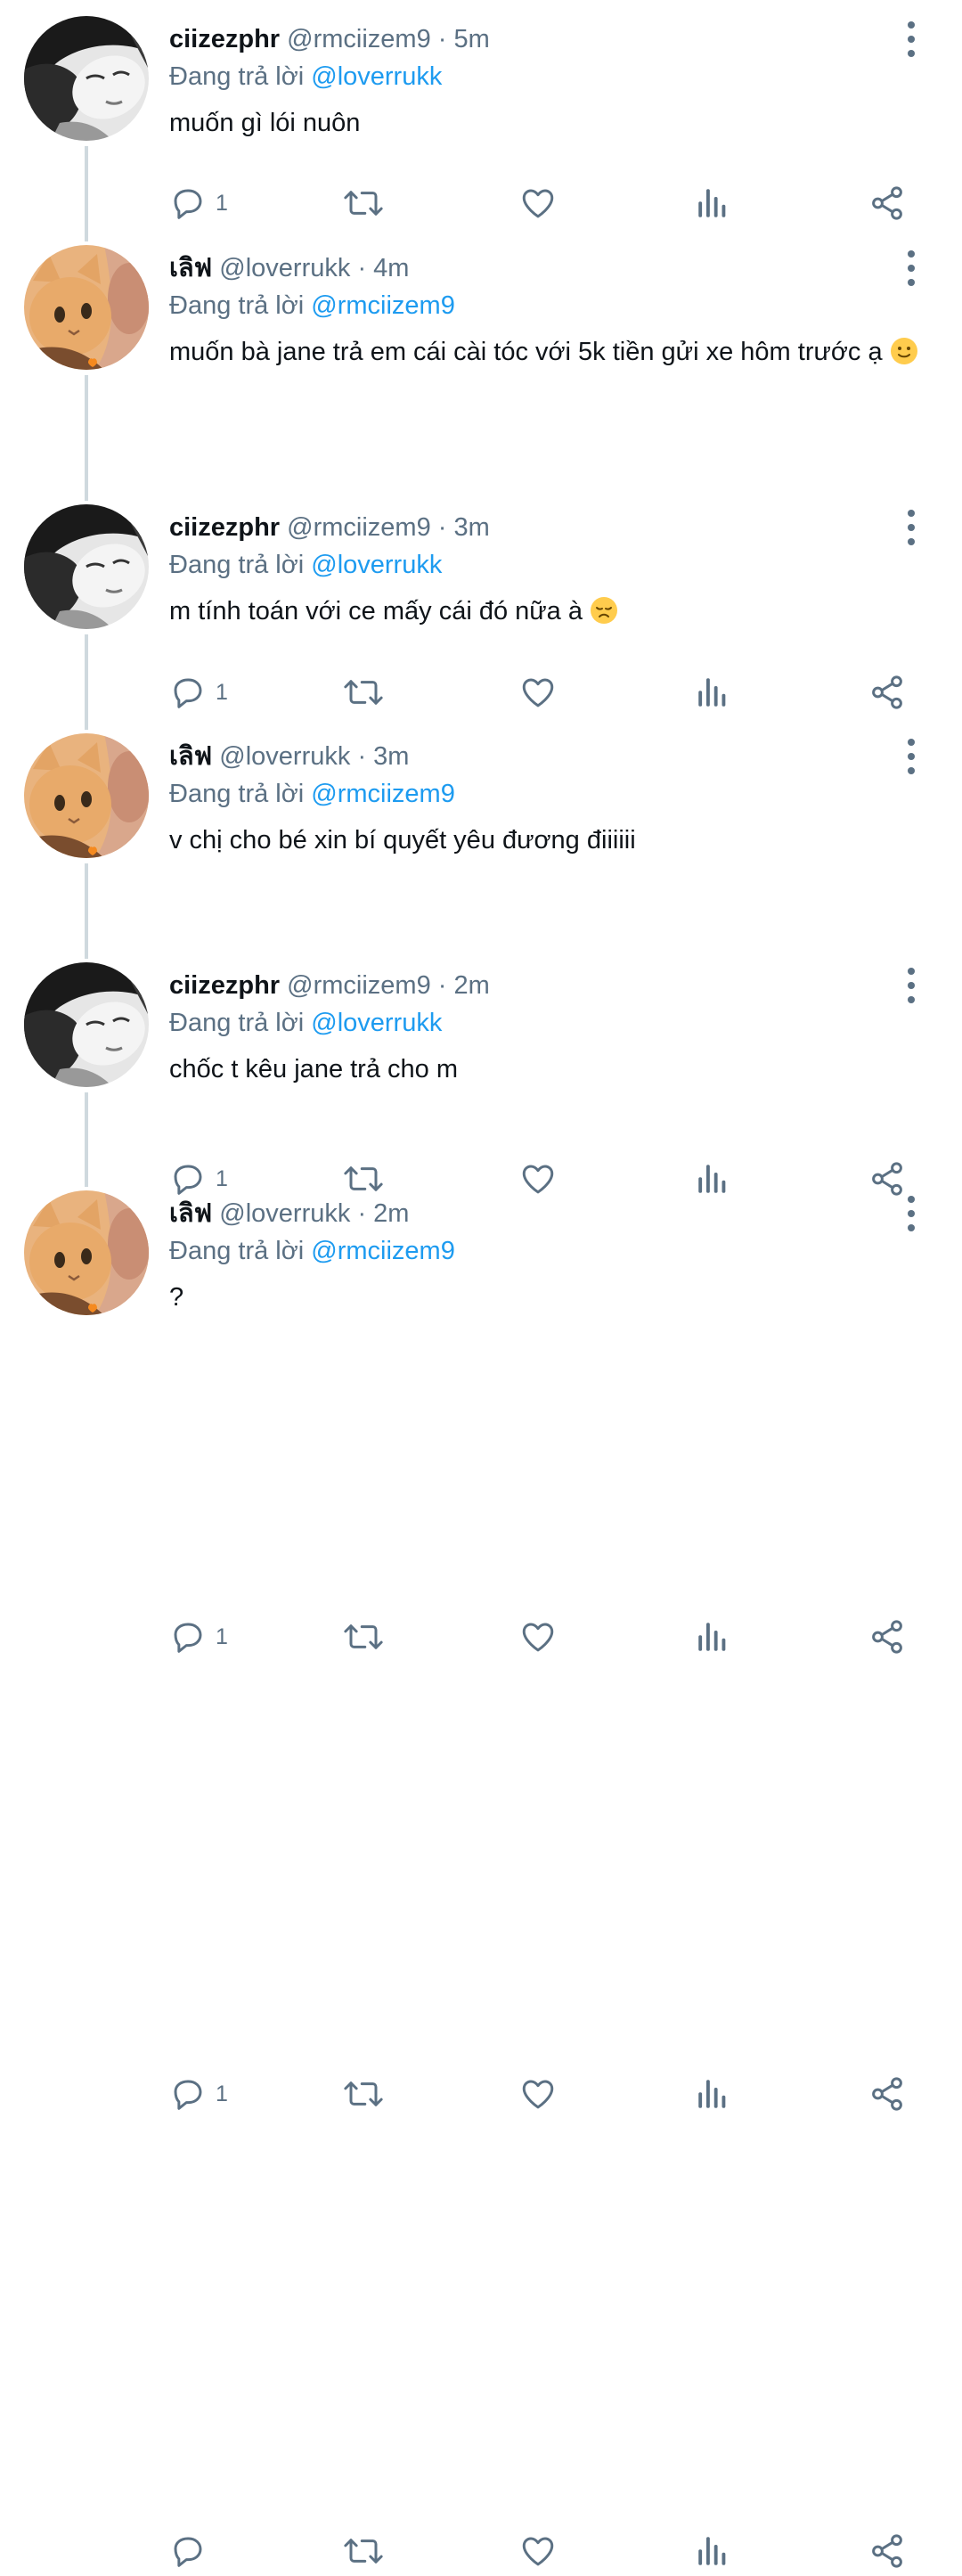 The width and height of the screenshot is (962, 2576). What do you see at coordinates (314, 1069) in the screenshot?
I see `tweet-text-content: chốc t kêu jane trả cho m` at bounding box center [314, 1069].